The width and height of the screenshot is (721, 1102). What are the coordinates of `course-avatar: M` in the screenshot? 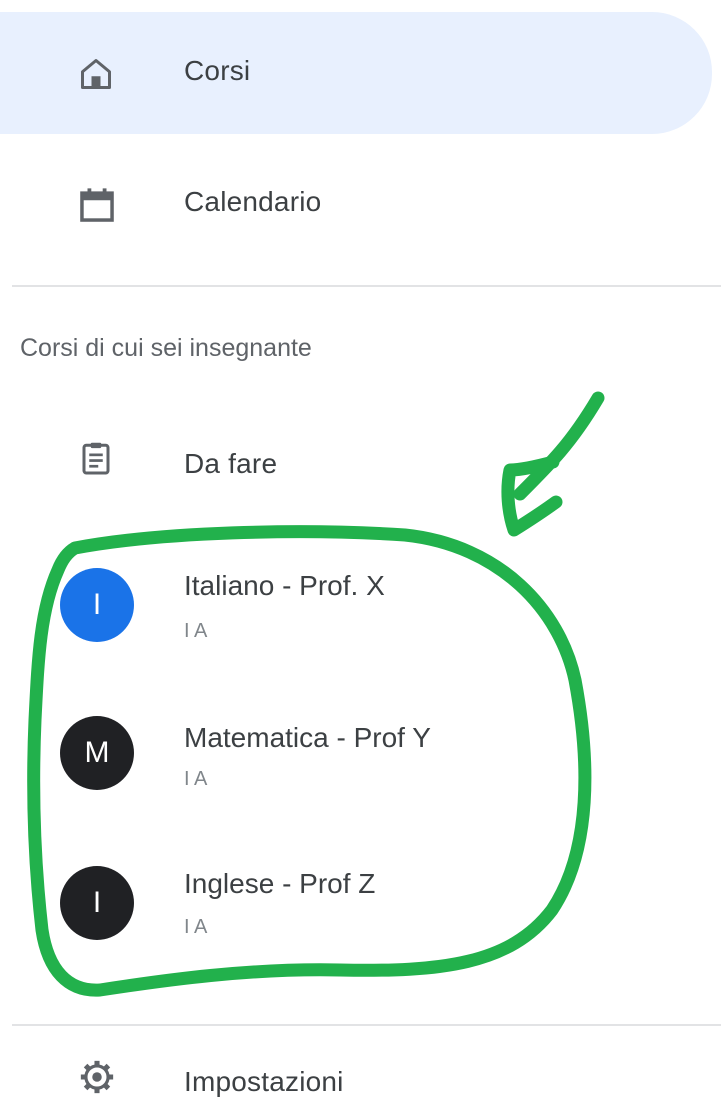 It's located at (97, 753).